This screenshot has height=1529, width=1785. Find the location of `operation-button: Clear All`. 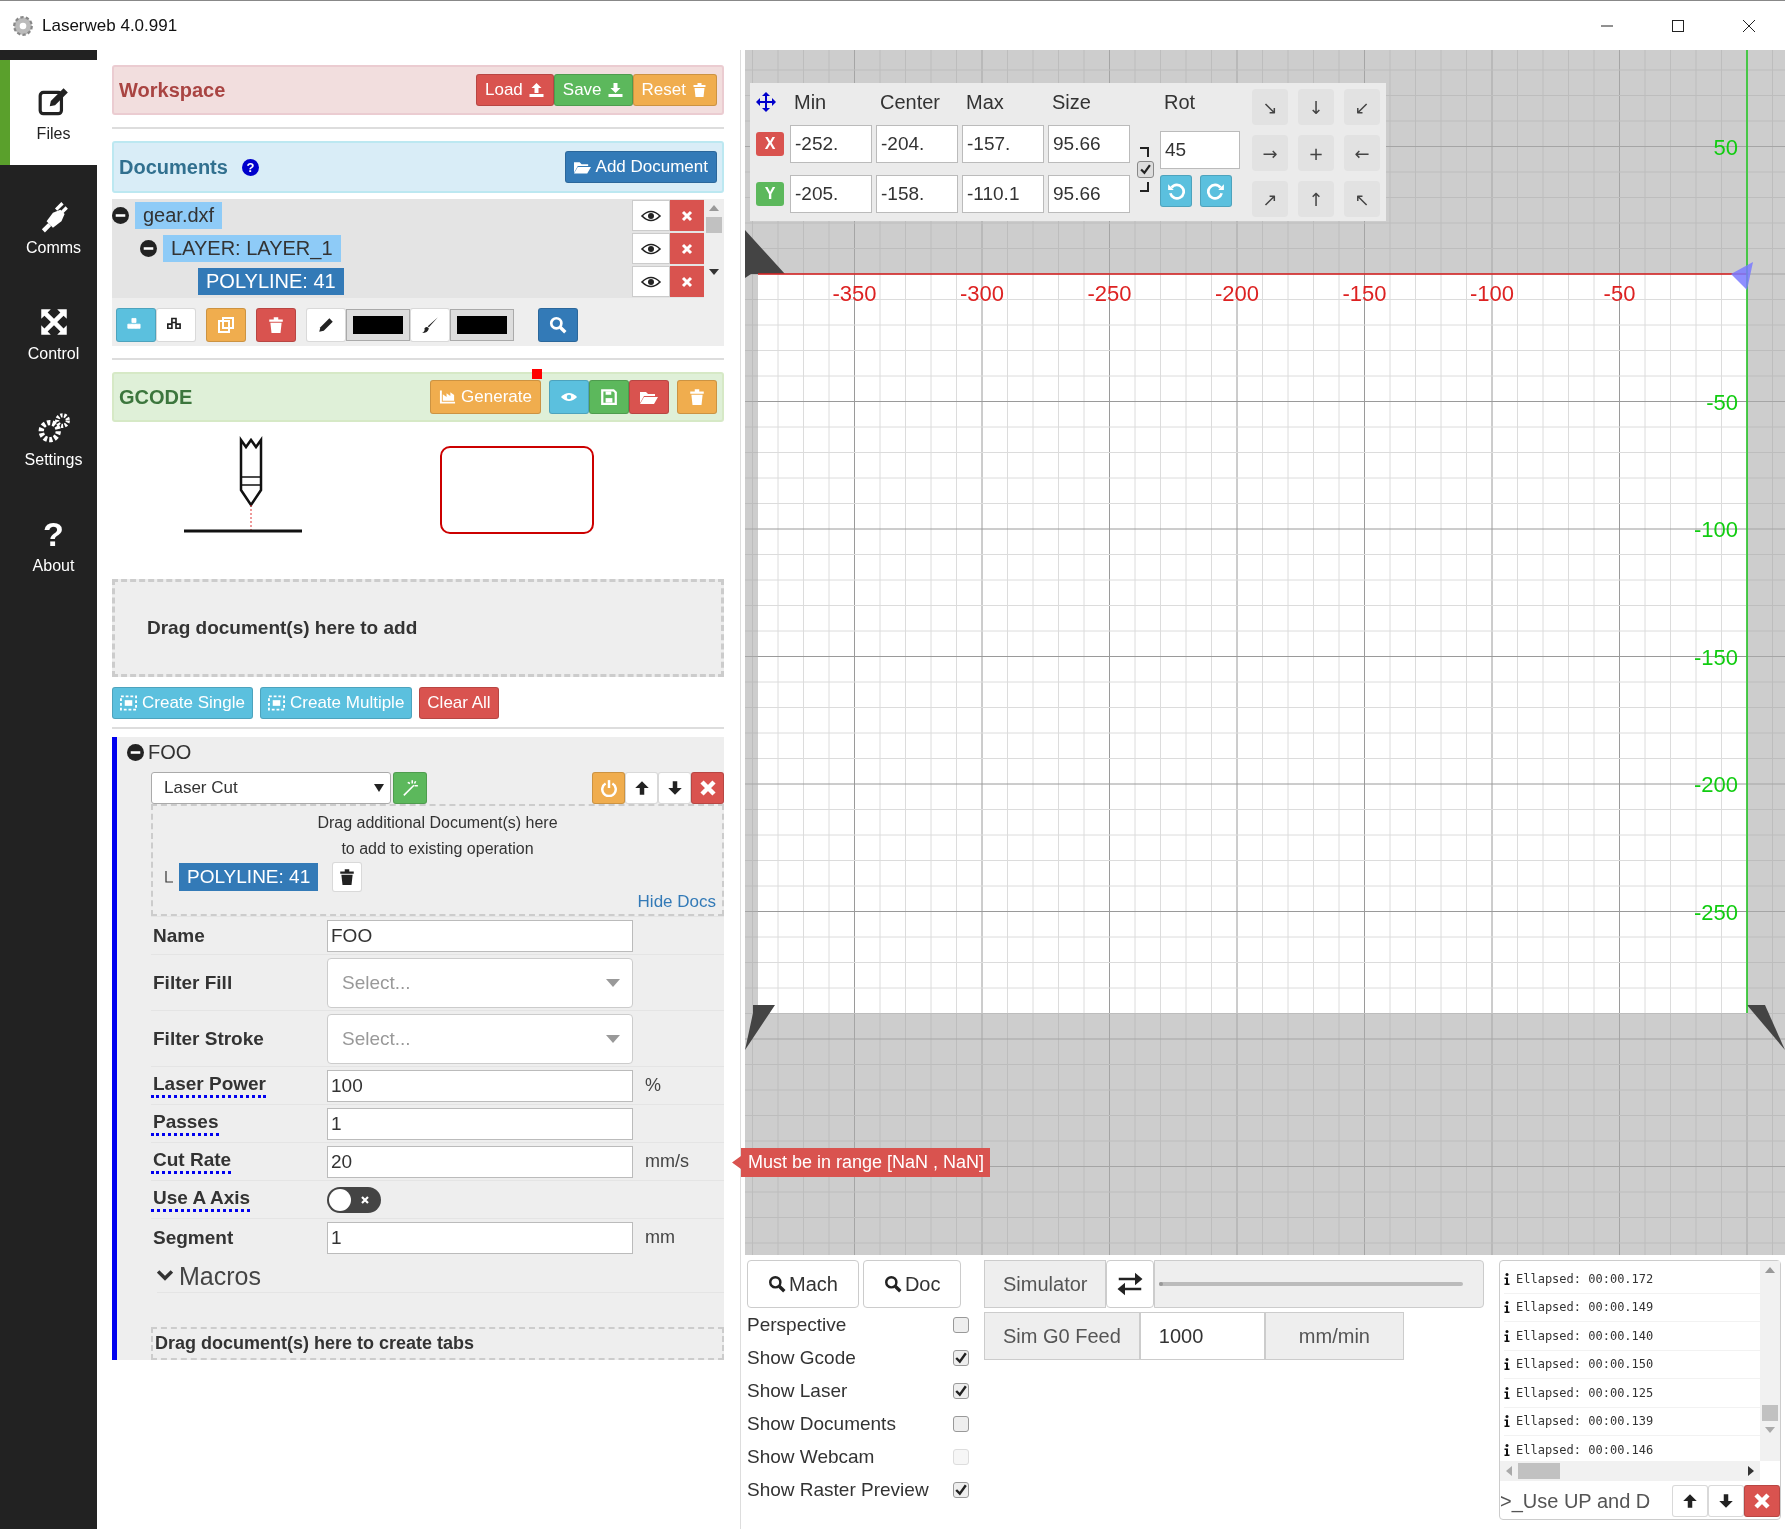

operation-button: Clear All is located at coordinates (459, 703).